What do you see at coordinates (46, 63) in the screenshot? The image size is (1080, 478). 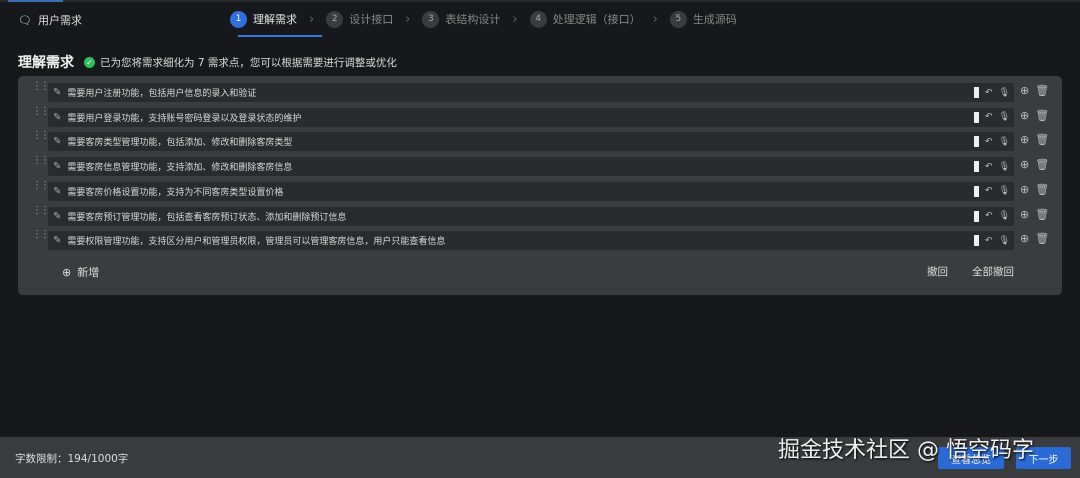 I see `section-title: 理解需求` at bounding box center [46, 63].